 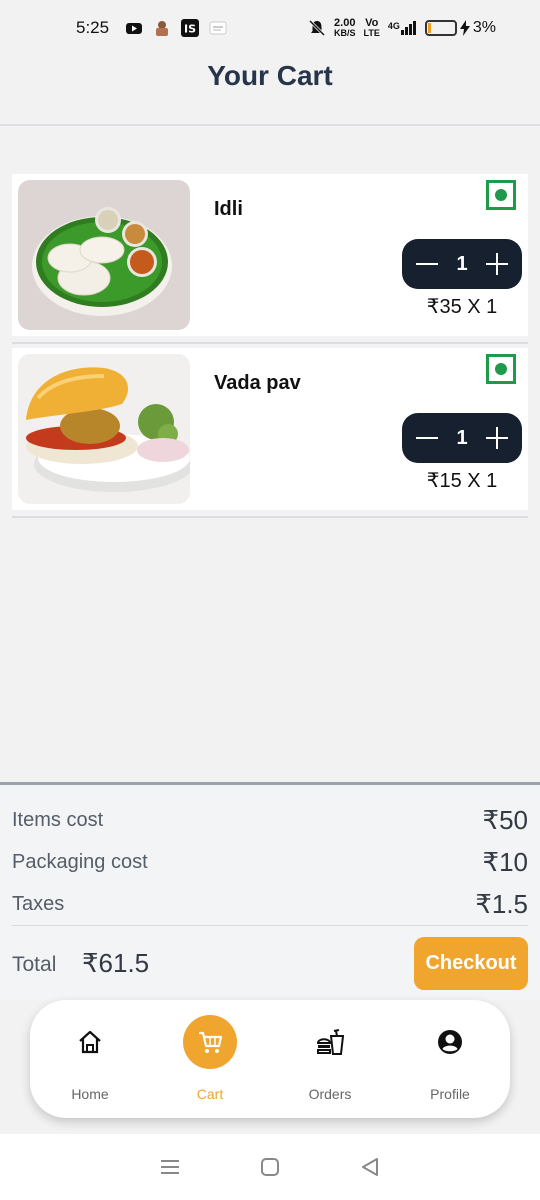 I want to click on home-system-button, so click(x=270, y=1167).